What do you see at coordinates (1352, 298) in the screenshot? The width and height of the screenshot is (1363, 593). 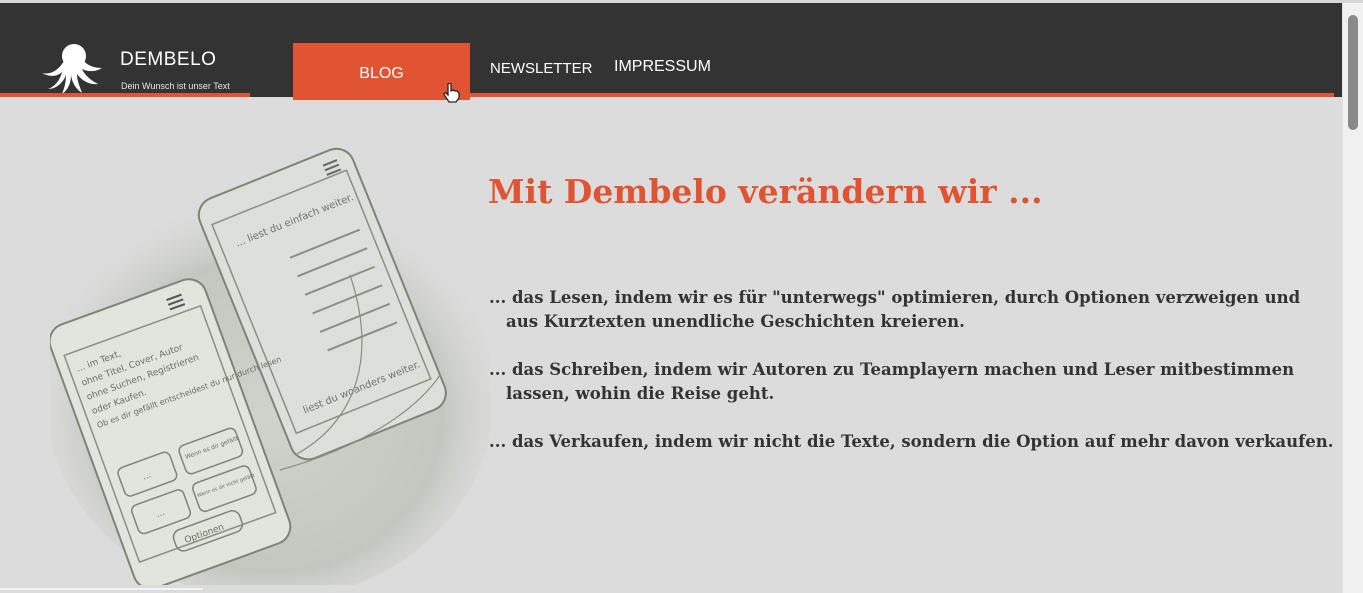 I see `vertical-scrollbar` at bounding box center [1352, 298].